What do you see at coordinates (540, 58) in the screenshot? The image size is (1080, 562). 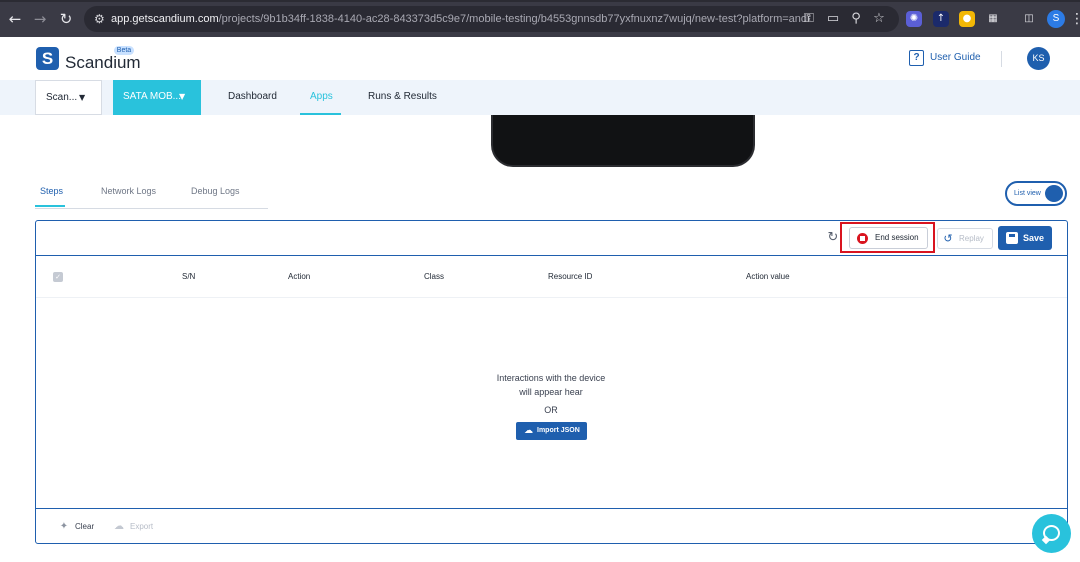 I see `app-header: S Scandium Beta ? User Guide KS` at bounding box center [540, 58].